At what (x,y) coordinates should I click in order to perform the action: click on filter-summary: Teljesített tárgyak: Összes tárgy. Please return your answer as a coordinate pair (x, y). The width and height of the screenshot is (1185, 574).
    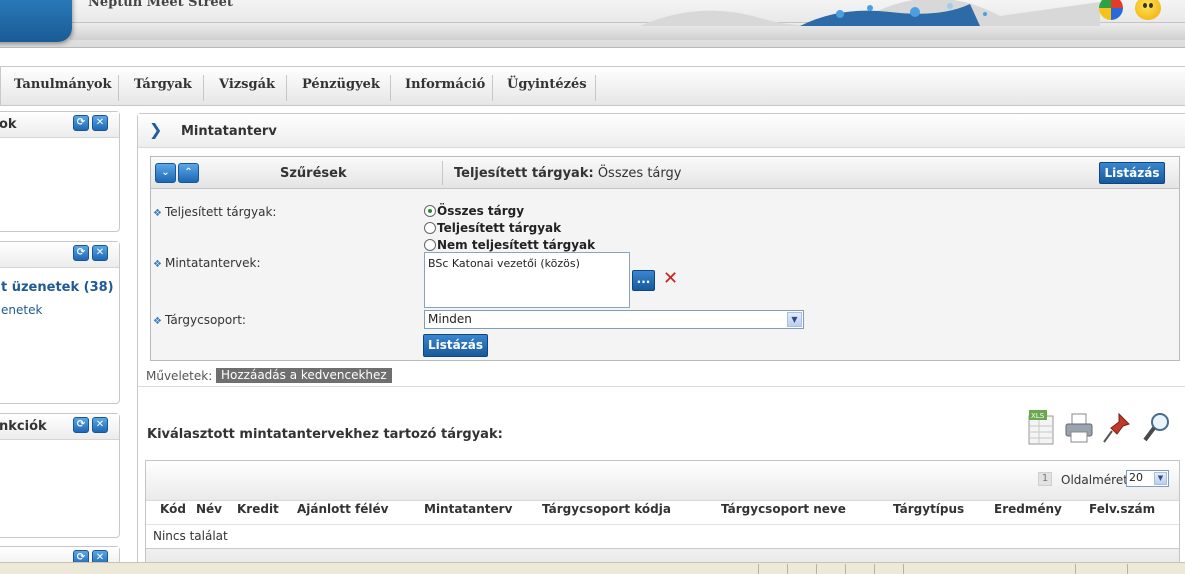
    Looking at the image, I should click on (567, 173).